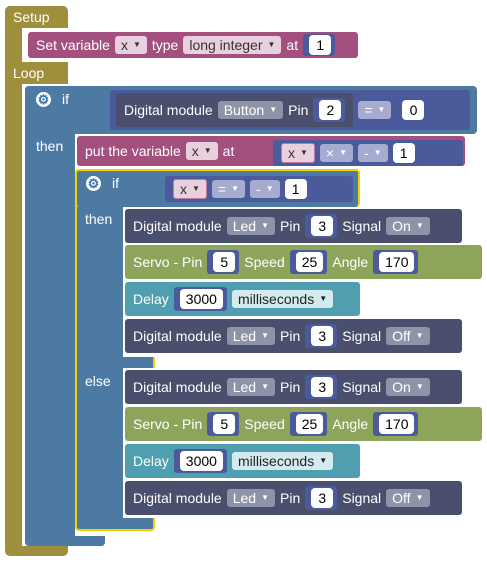 The image size is (487, 562). Describe the element at coordinates (73, 45) in the screenshot. I see `set-variable-label: Set variable` at that location.